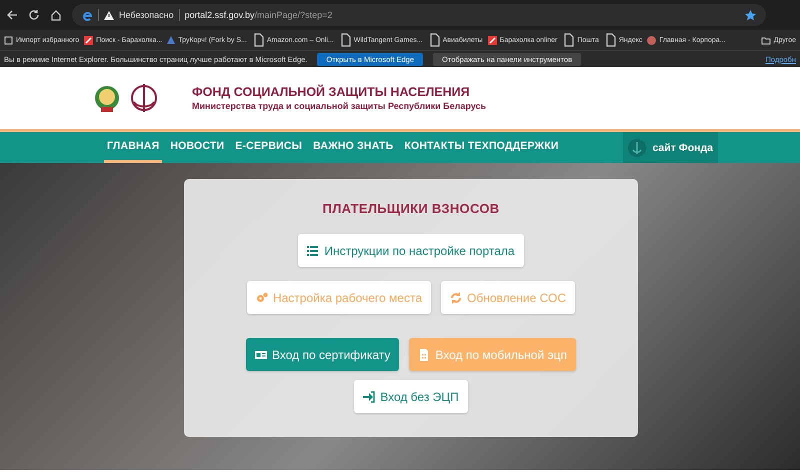 The width and height of the screenshot is (800, 475). I want to click on star-icon, so click(750, 15).